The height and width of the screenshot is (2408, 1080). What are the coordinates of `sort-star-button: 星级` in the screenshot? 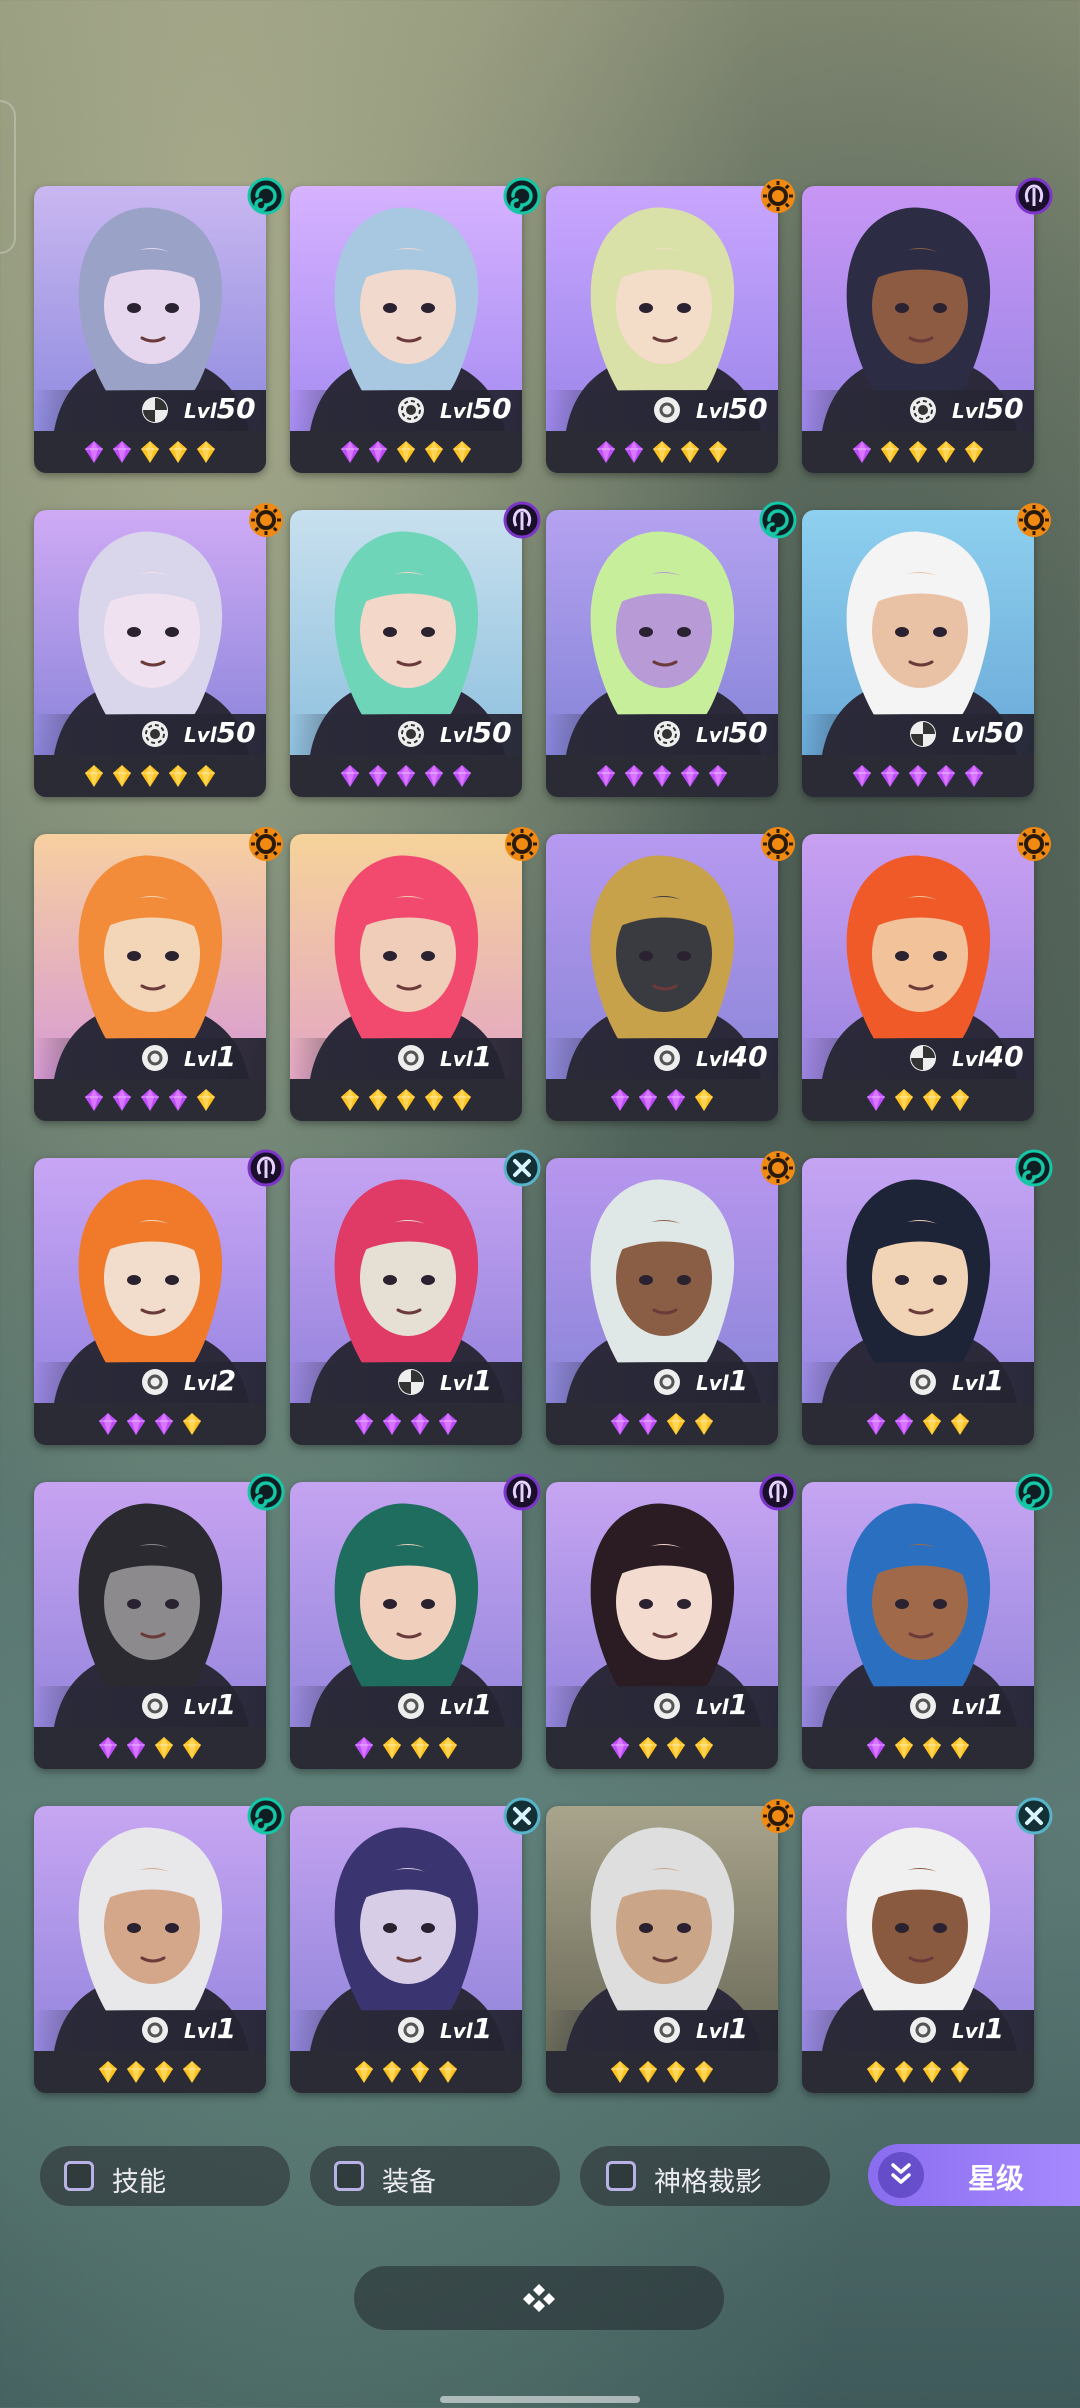 It's located at (974, 2175).